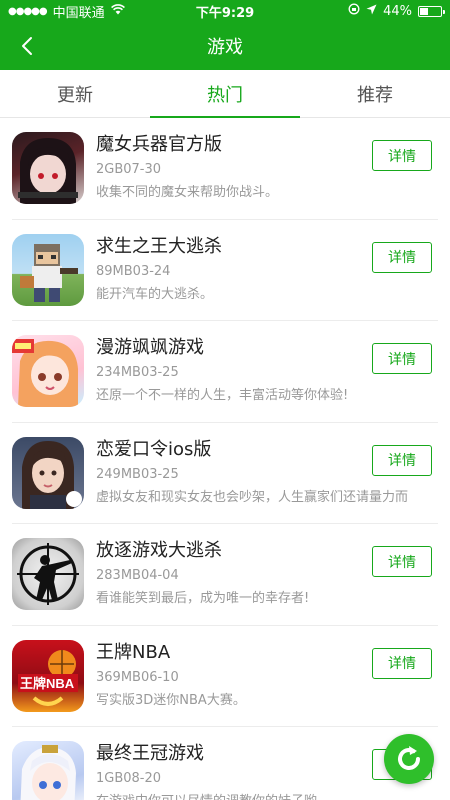 The height and width of the screenshot is (800, 450). What do you see at coordinates (47, 683) in the screenshot?
I see `svg-text: 王牌NBA` at bounding box center [47, 683].